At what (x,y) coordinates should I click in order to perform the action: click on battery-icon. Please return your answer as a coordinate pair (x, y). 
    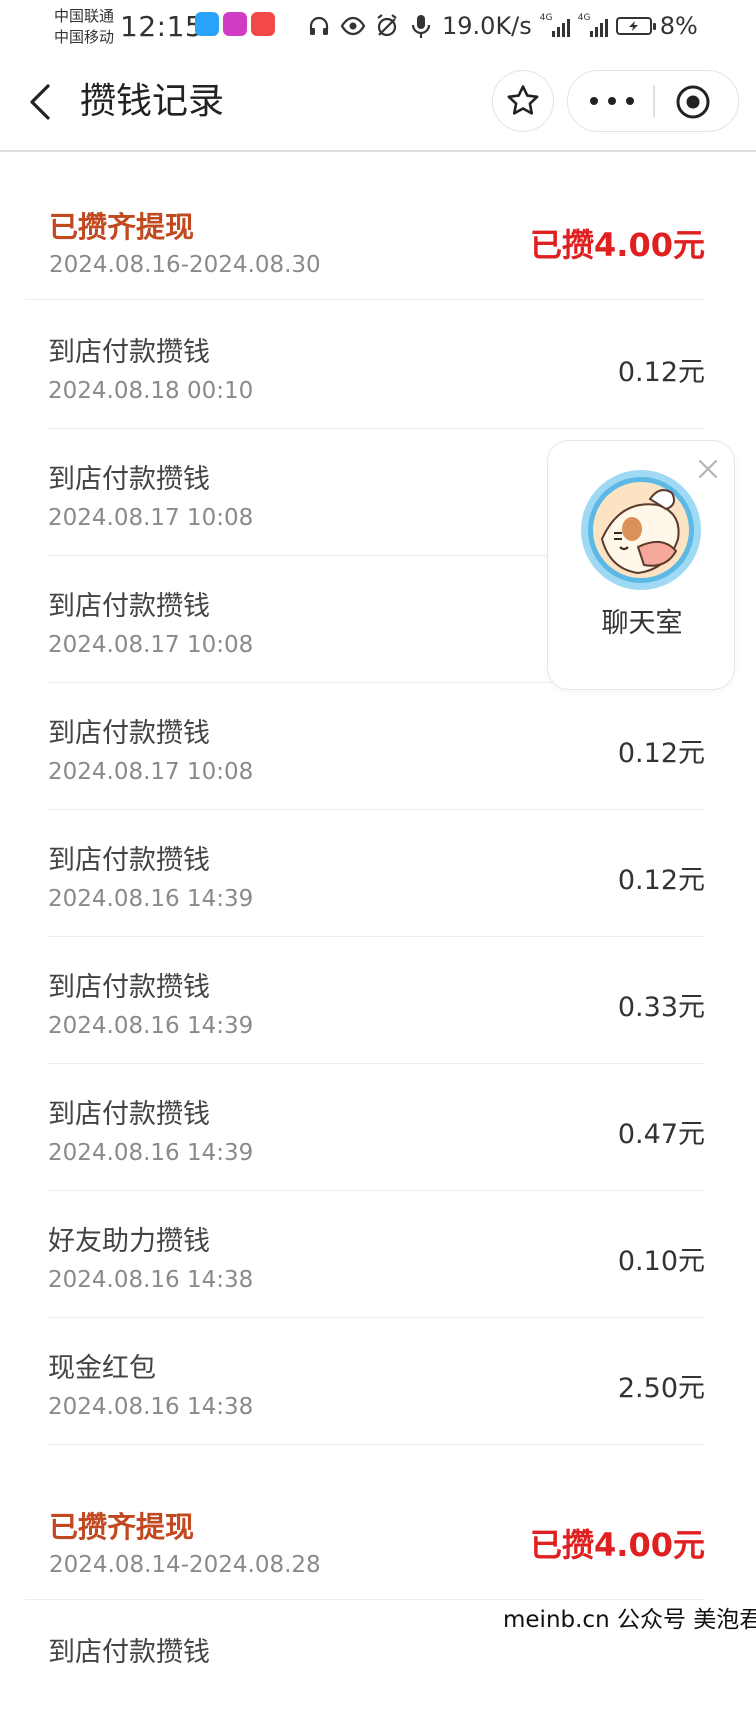
    Looking at the image, I should click on (635, 26).